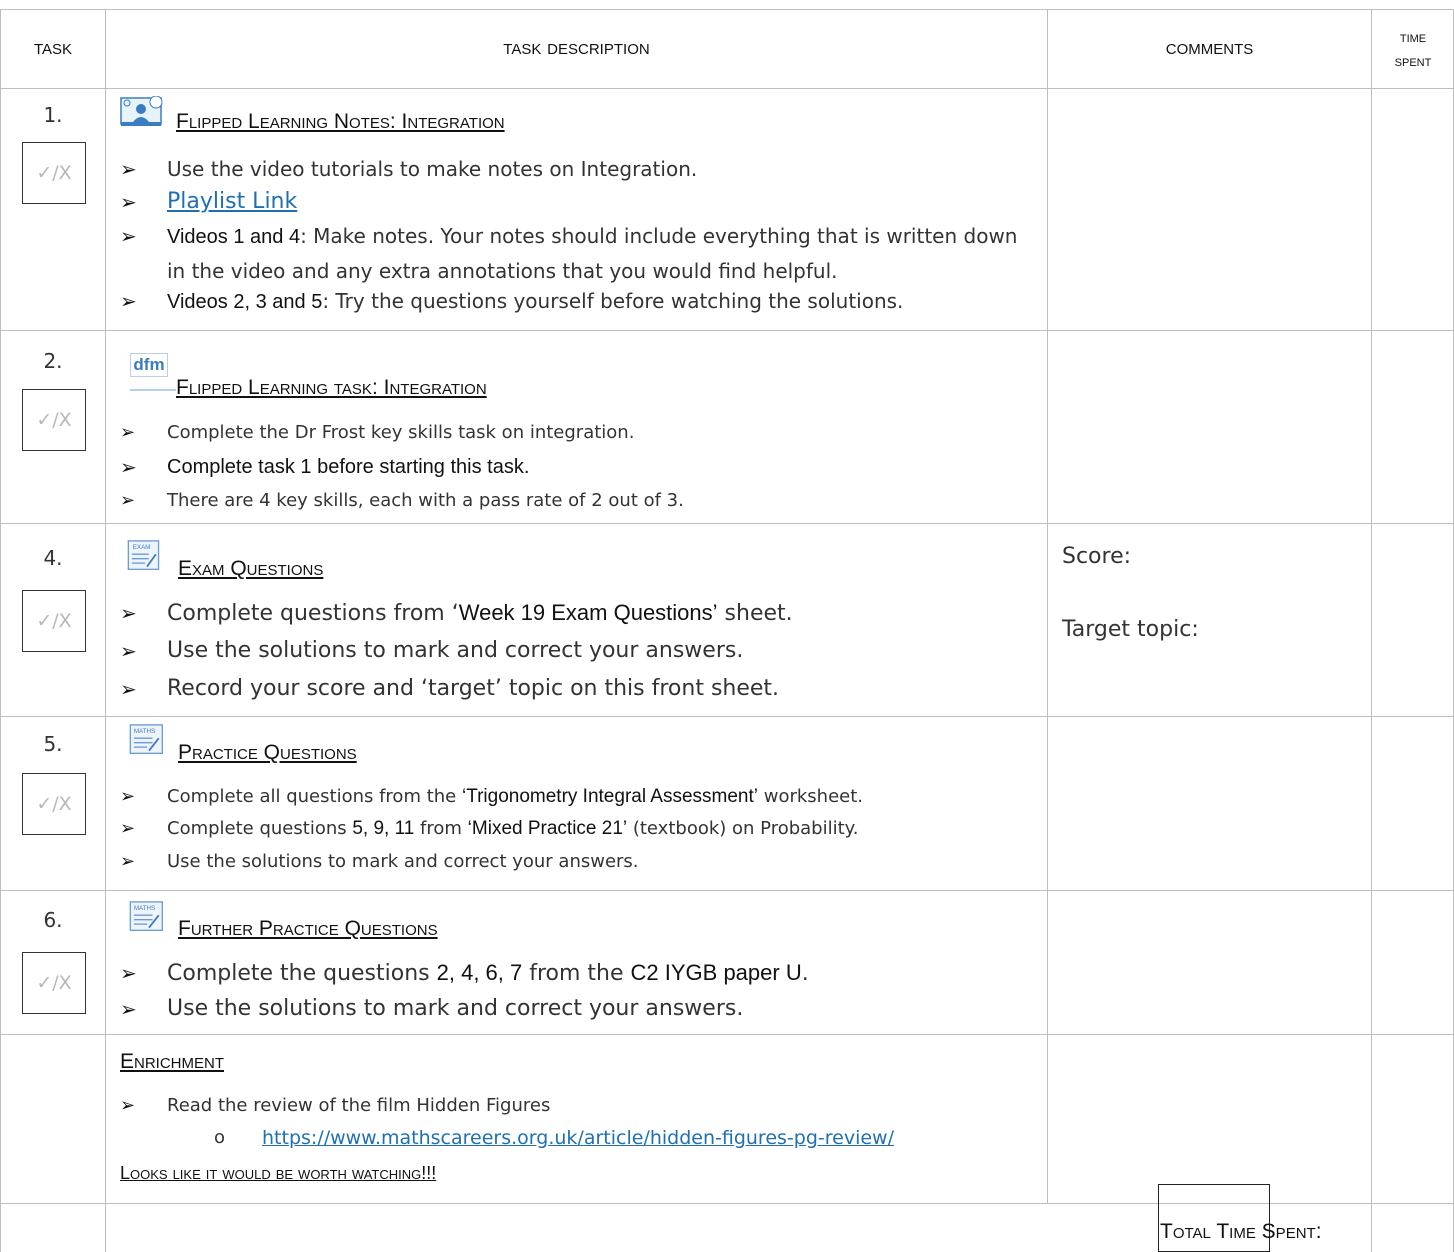  Describe the element at coordinates (1096, 556) in the screenshot. I see `score-field: Score:` at that location.